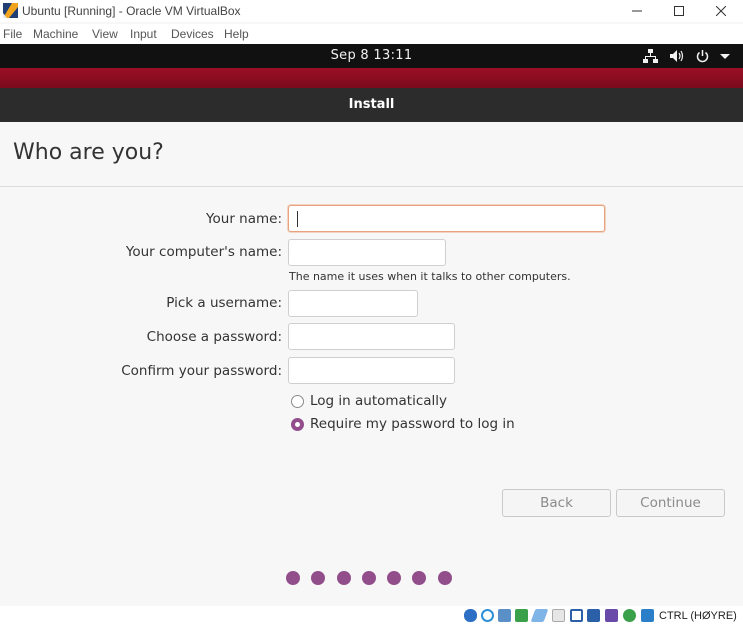  What do you see at coordinates (10, 10) in the screenshot?
I see `virtualbox-icon` at bounding box center [10, 10].